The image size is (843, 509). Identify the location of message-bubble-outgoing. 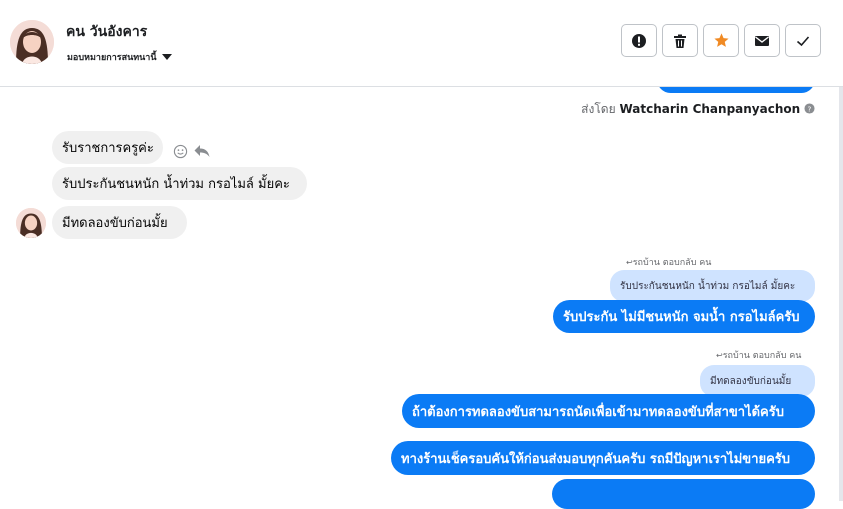
(683, 494).